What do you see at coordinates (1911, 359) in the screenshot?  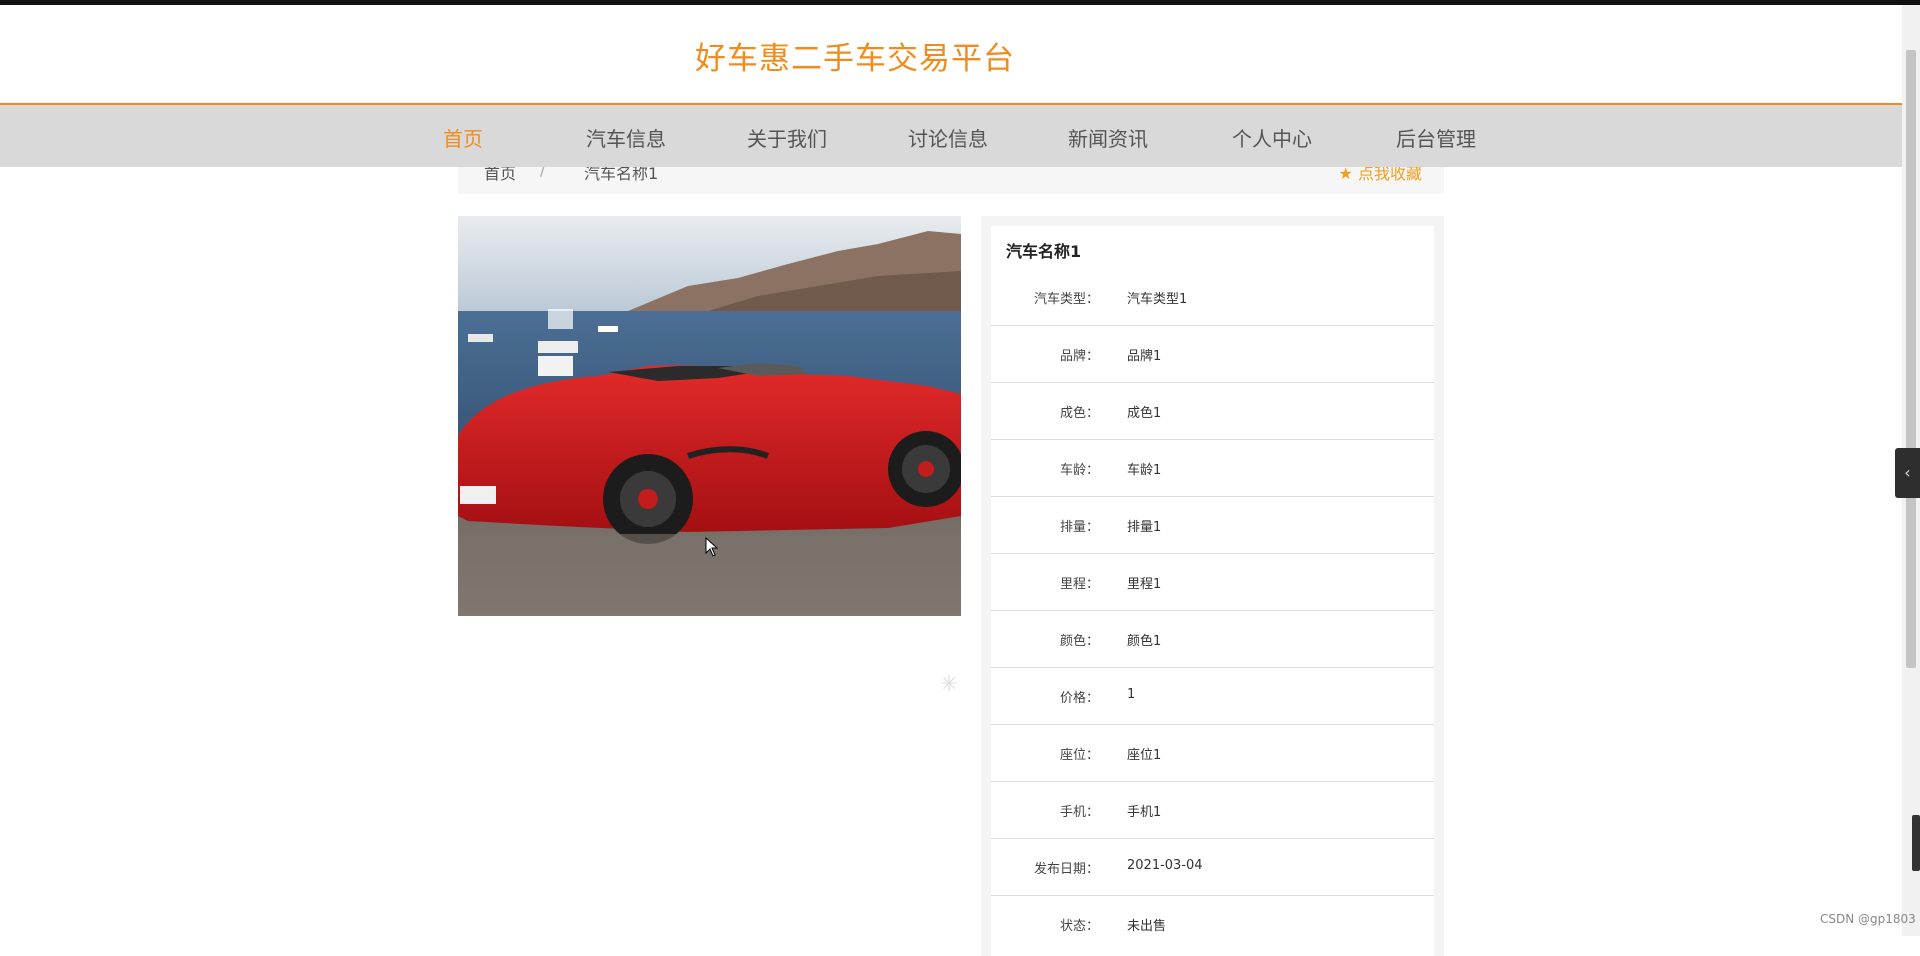 I see `scrollbar-thumb` at bounding box center [1911, 359].